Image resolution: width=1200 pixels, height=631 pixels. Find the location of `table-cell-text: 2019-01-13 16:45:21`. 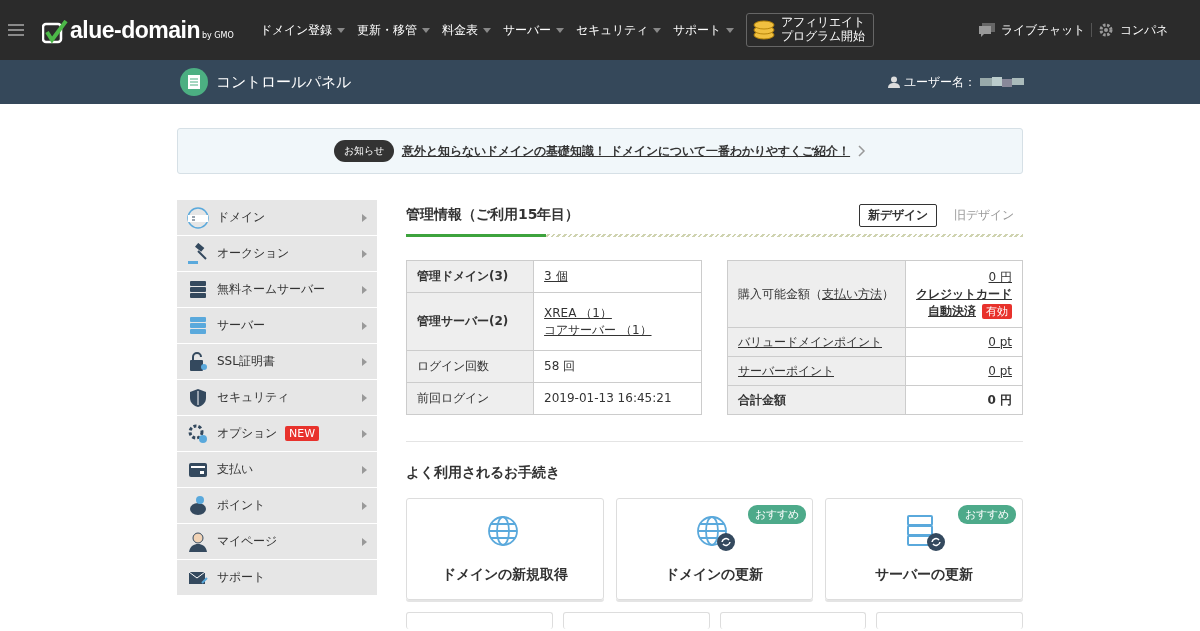

table-cell-text: 2019-01-13 16:45:21 is located at coordinates (608, 399).